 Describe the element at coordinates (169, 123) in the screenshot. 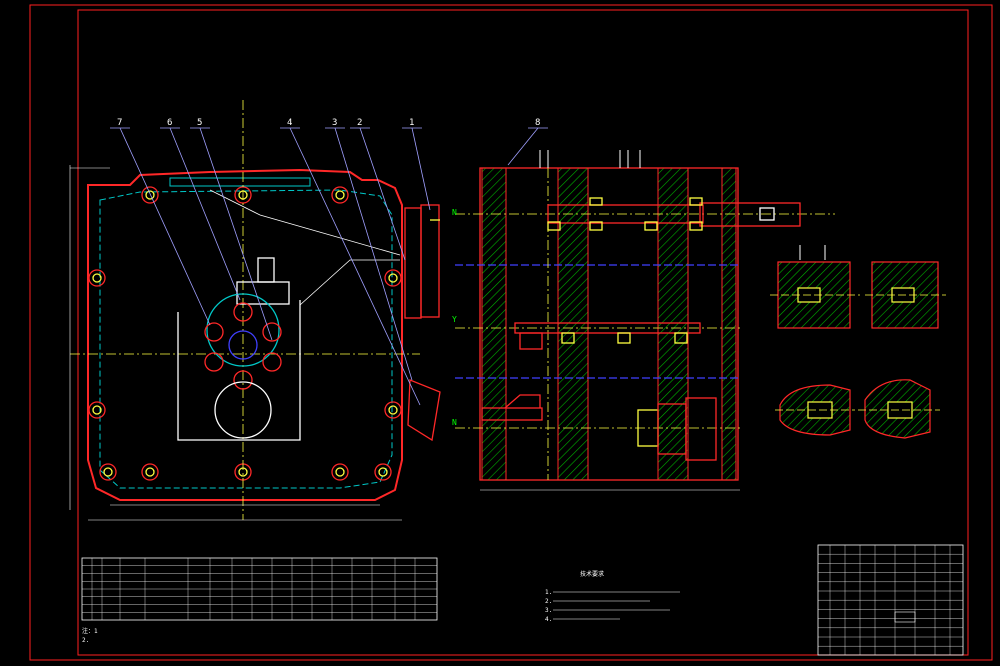

I see `balloon-6: 6` at that location.